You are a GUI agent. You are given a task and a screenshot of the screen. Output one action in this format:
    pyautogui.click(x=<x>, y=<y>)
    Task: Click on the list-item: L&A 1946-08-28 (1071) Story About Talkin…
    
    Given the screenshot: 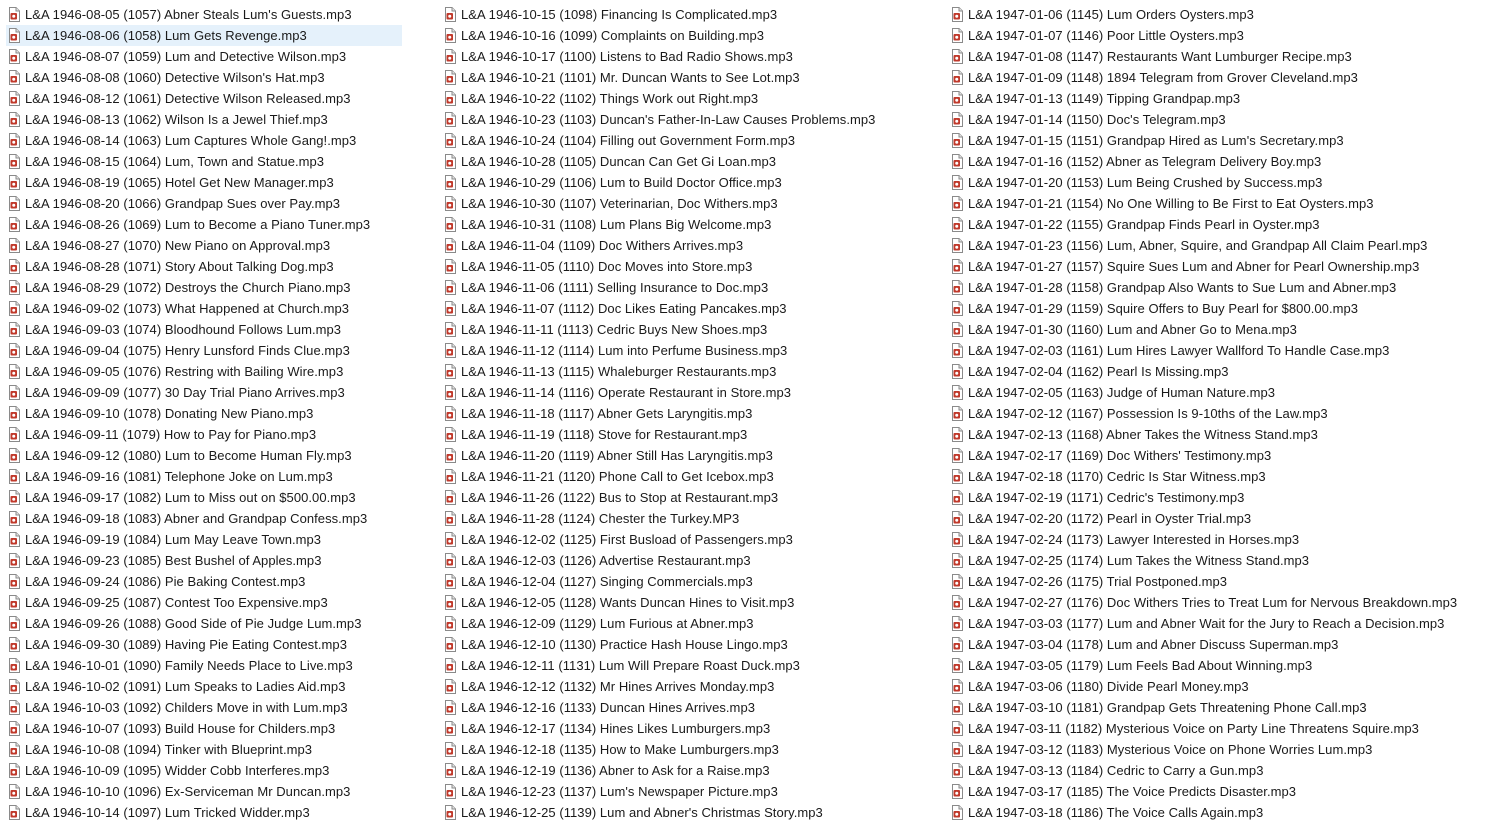 What is the action you would take?
    pyautogui.click(x=204, y=266)
    